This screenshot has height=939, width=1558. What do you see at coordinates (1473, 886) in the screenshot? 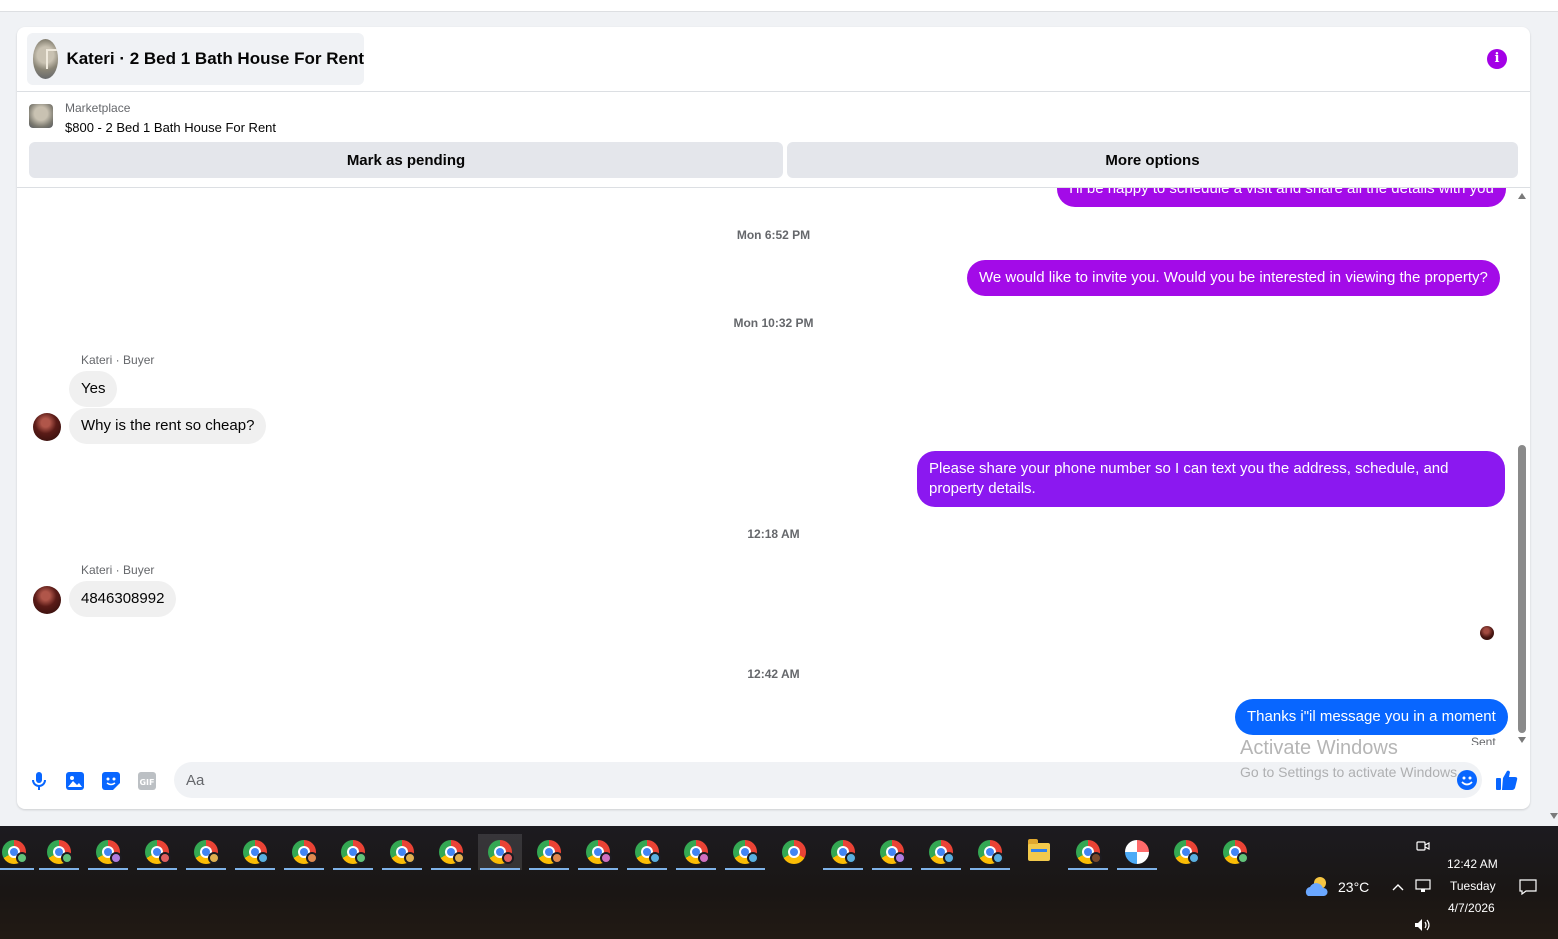
I see `clock-day: Tuesday` at bounding box center [1473, 886].